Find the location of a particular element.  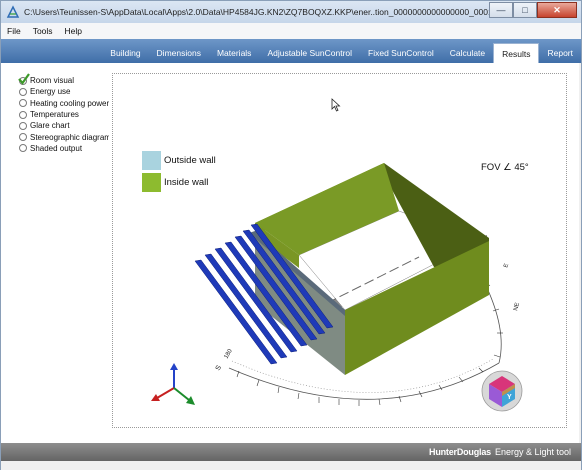

compass-label-east: E is located at coordinates (506, 266).